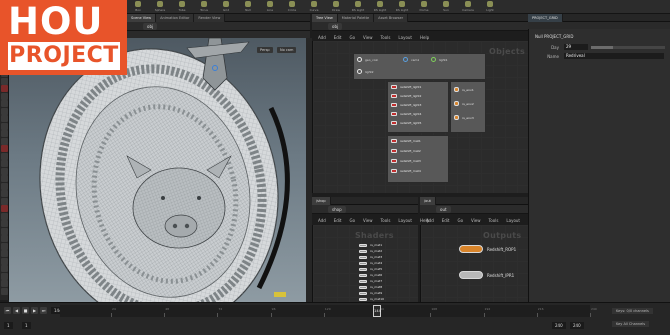  Describe the element at coordinates (464, 103) in the screenshot. I see `network-node: rs_env2` at that location.